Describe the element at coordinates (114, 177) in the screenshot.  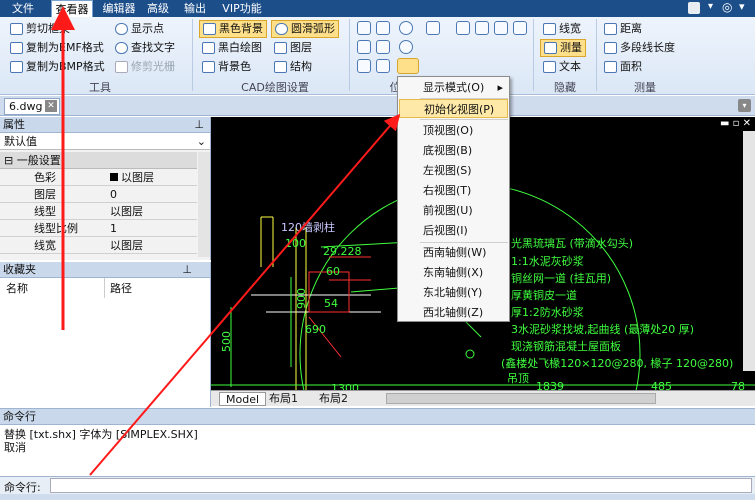
I see `color-swatch` at that location.